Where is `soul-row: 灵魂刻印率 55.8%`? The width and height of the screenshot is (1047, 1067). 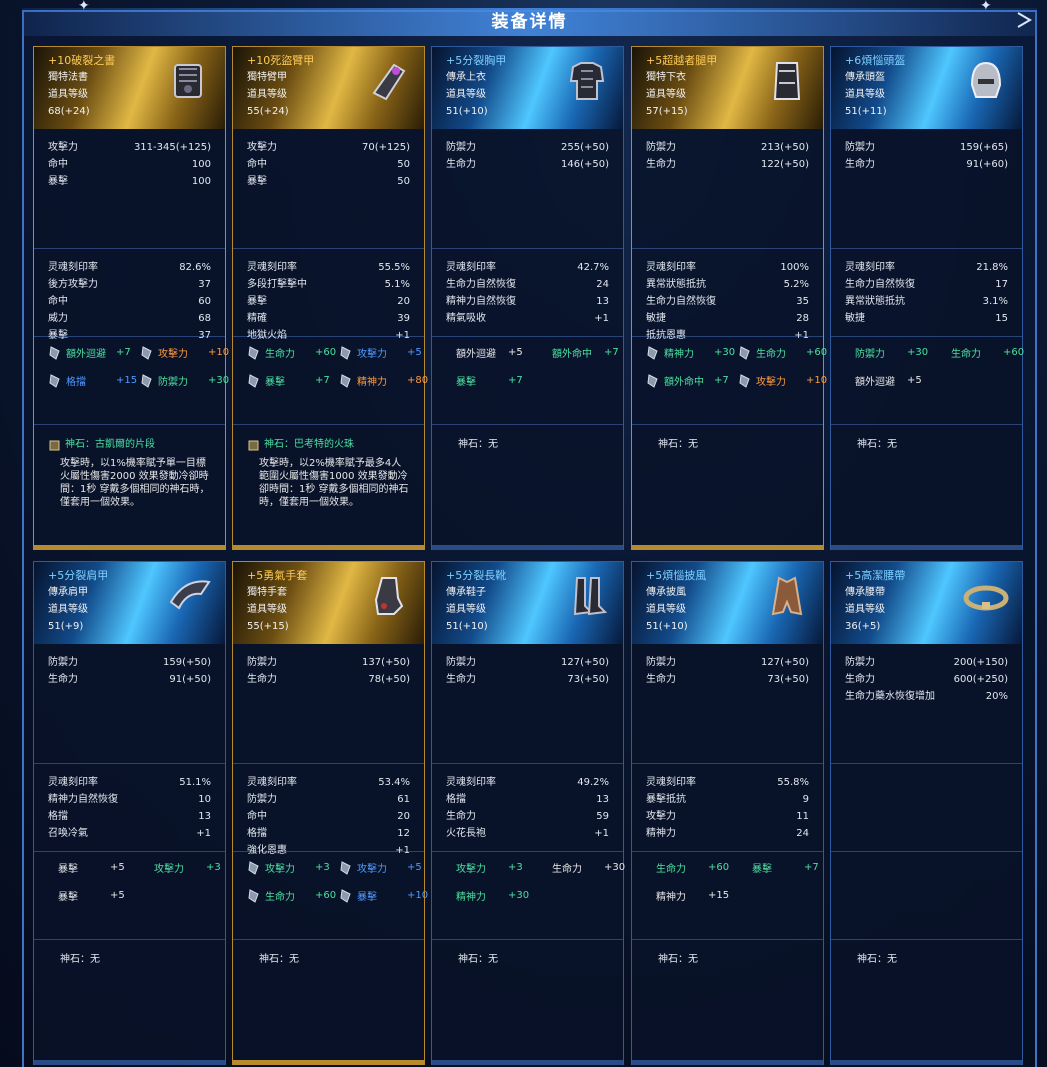 soul-row: 灵魂刻印率 55.8% is located at coordinates (727, 782).